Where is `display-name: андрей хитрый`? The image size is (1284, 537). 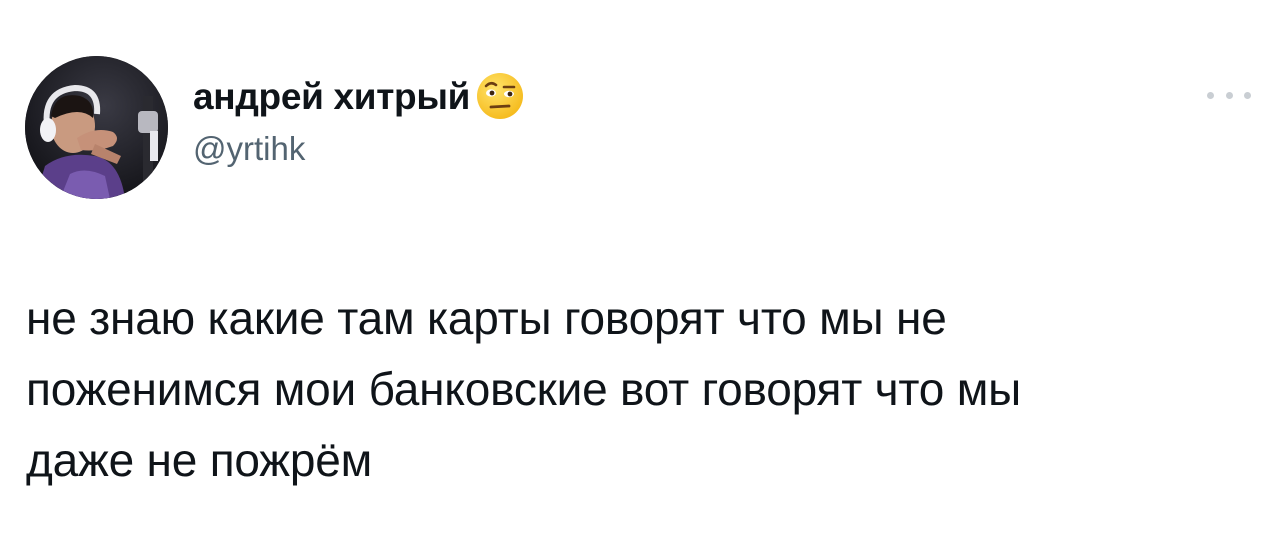
display-name: андрей хитрый is located at coordinates (331, 96).